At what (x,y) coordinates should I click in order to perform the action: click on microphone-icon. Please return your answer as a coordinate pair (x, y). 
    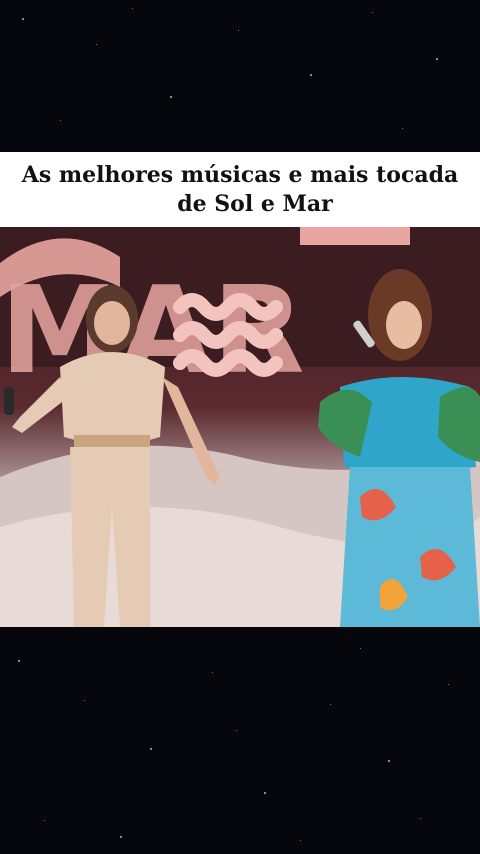
    Looking at the image, I should click on (9, 401).